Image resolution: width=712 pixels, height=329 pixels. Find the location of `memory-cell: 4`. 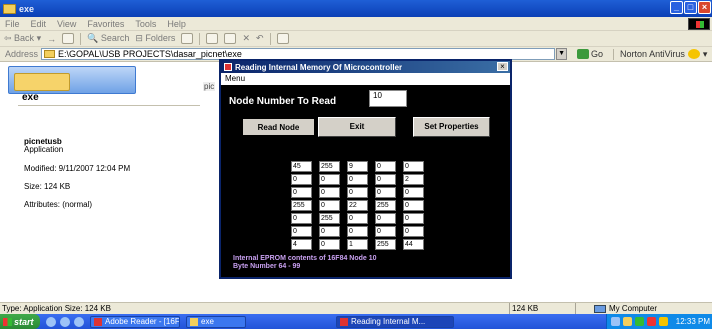

memory-cell: 4 is located at coordinates (301, 244).